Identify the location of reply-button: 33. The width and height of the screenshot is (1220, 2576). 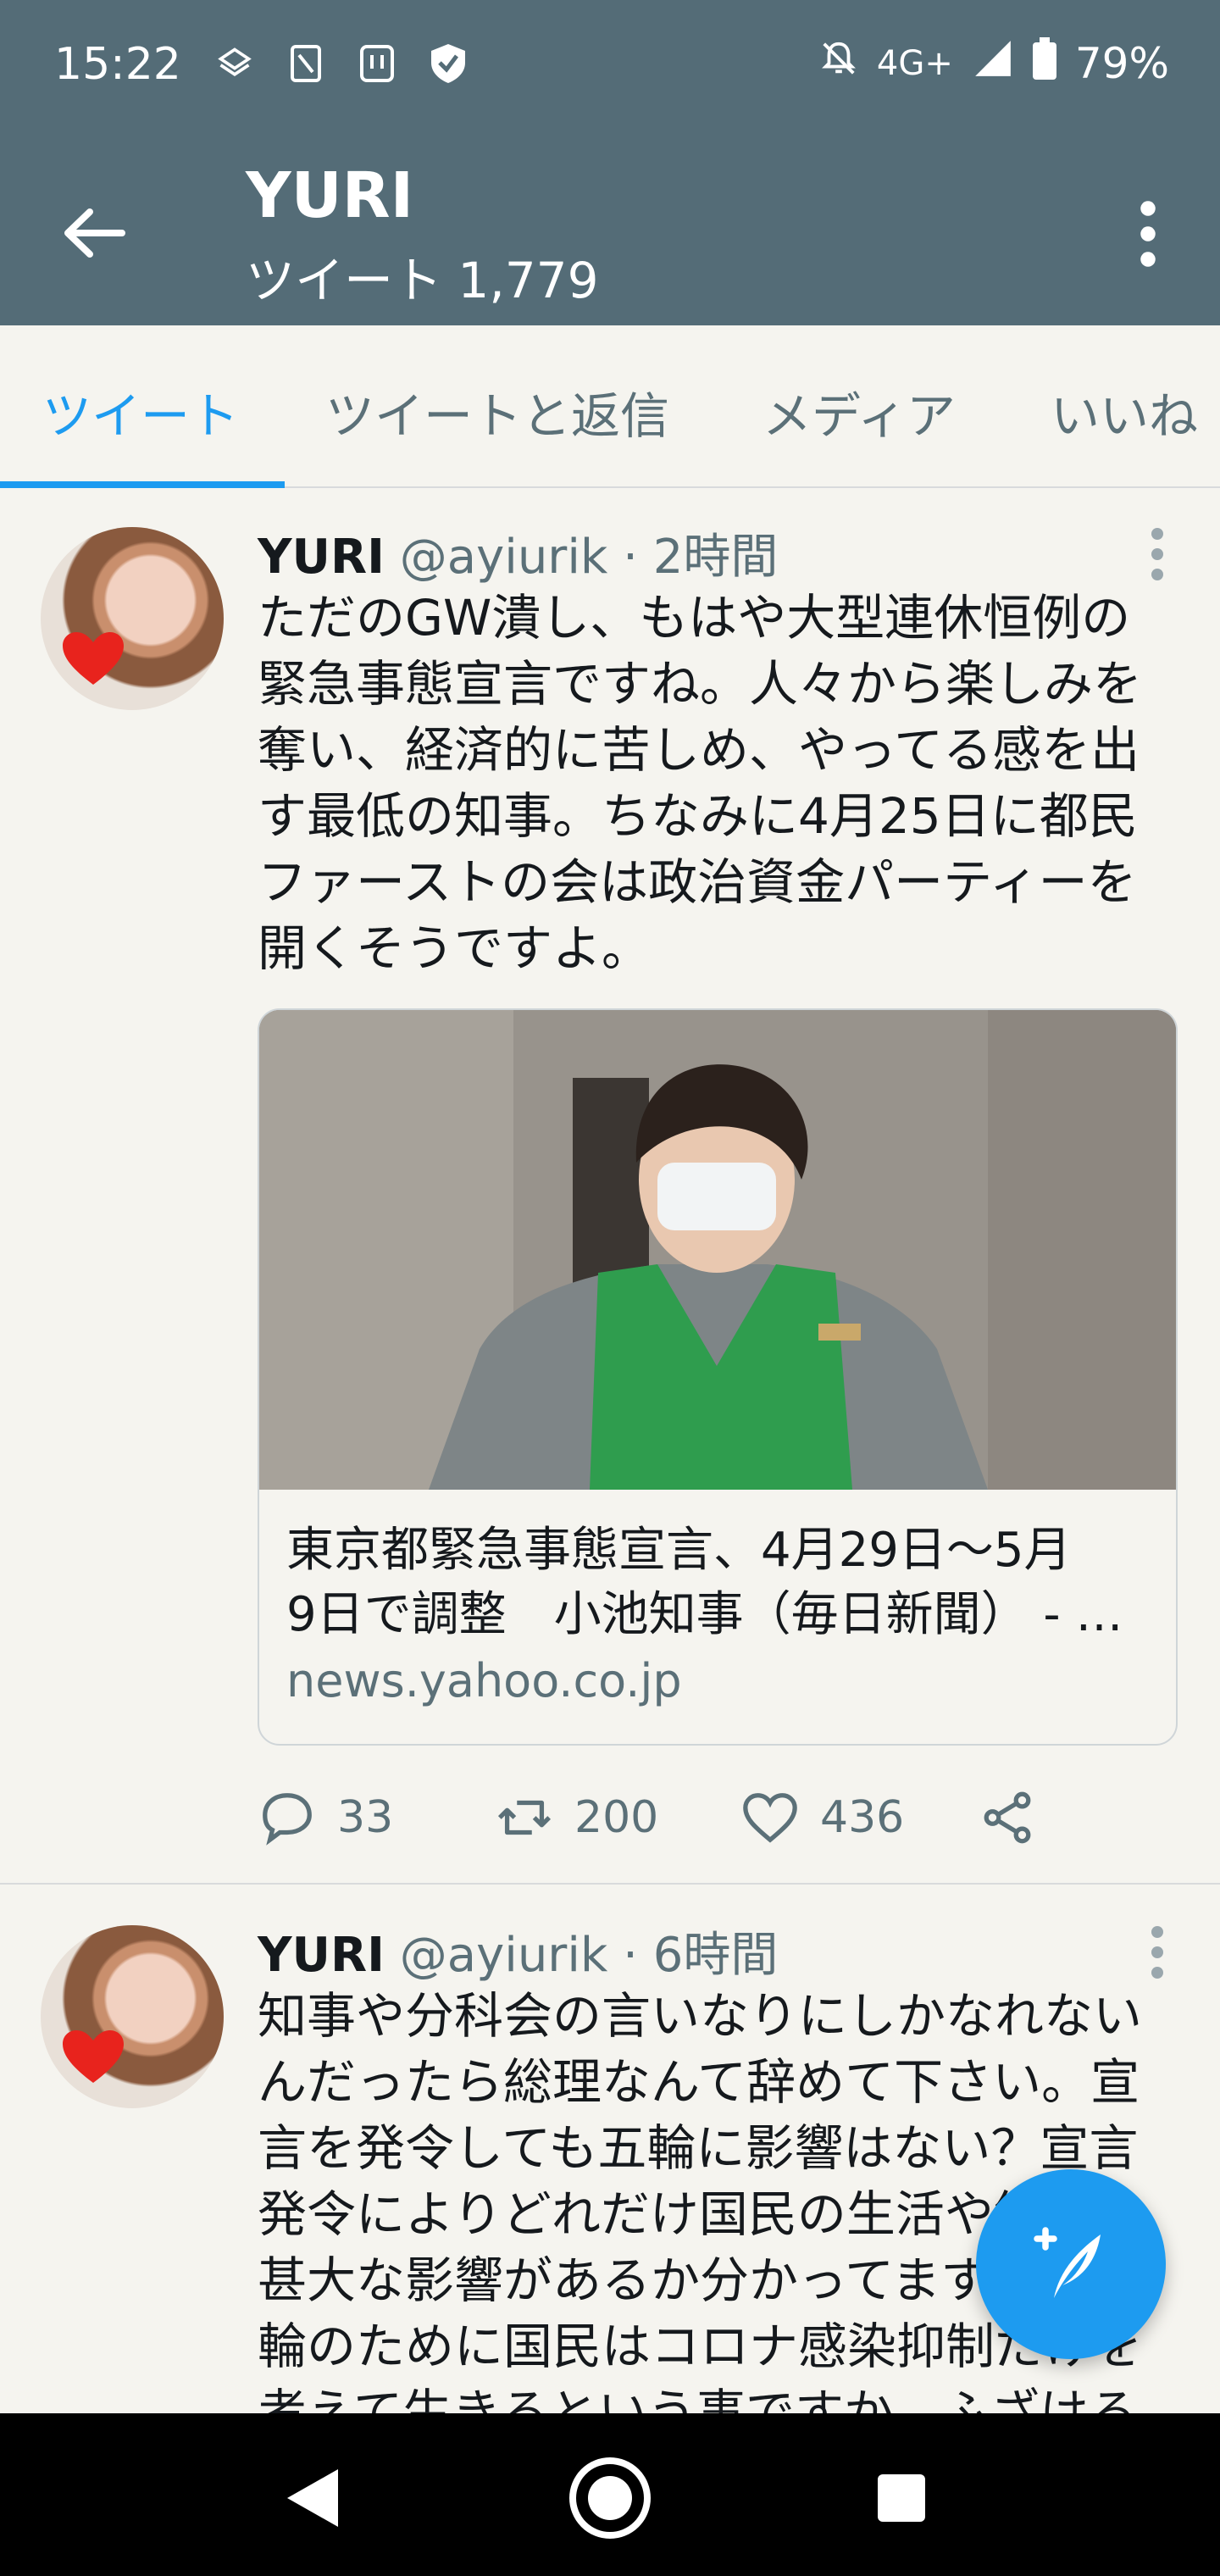
(325, 1817).